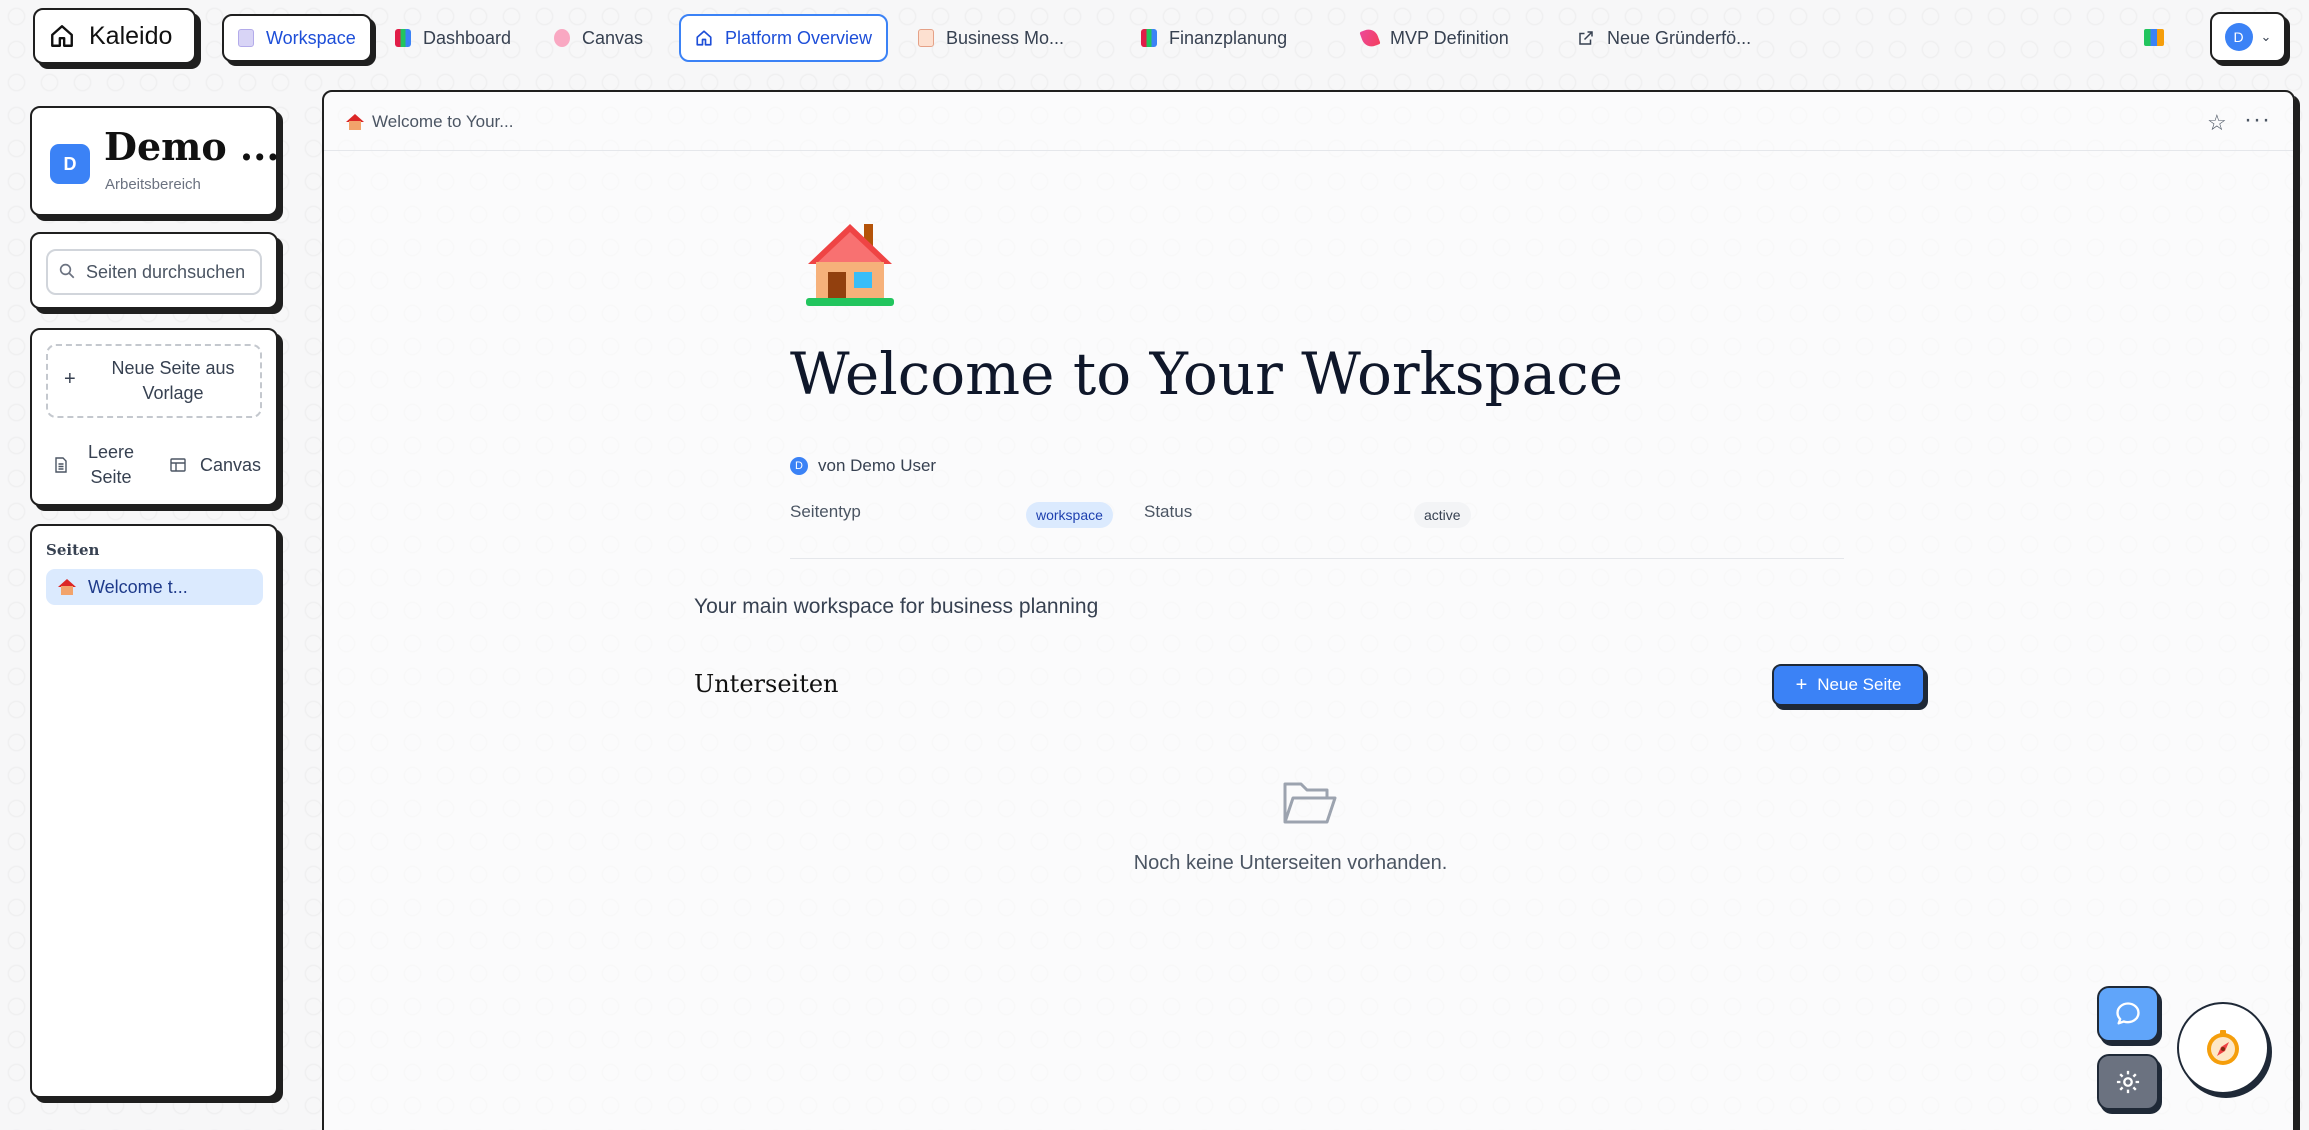 The image size is (2309, 1130). Describe the element at coordinates (1207, 374) in the screenshot. I see `page-title: Welcome to Your Workspace` at that location.